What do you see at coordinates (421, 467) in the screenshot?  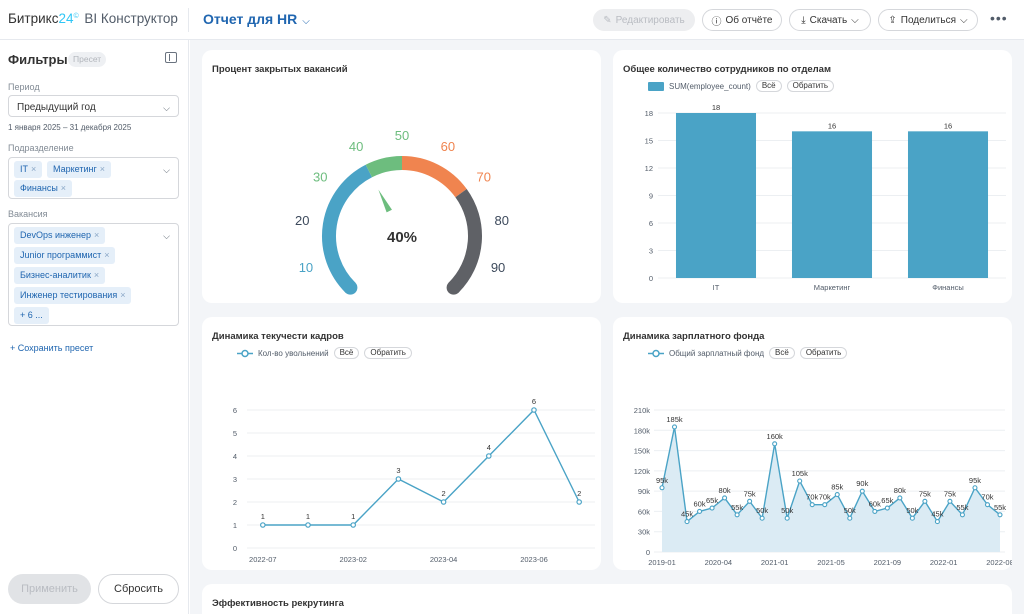 I see `series-line` at bounding box center [421, 467].